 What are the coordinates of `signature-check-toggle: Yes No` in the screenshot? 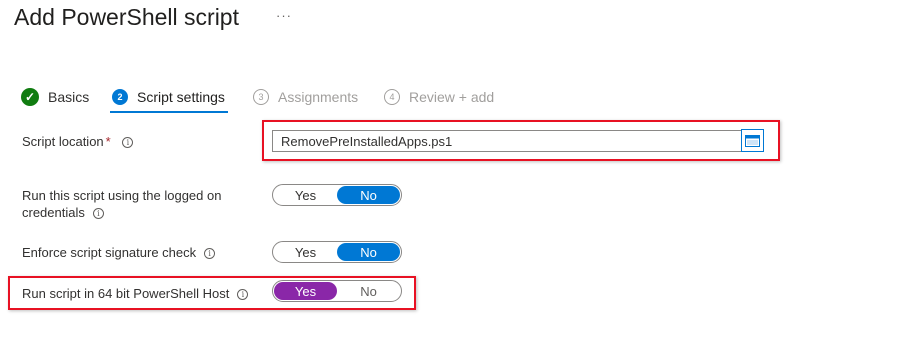 It's located at (337, 252).